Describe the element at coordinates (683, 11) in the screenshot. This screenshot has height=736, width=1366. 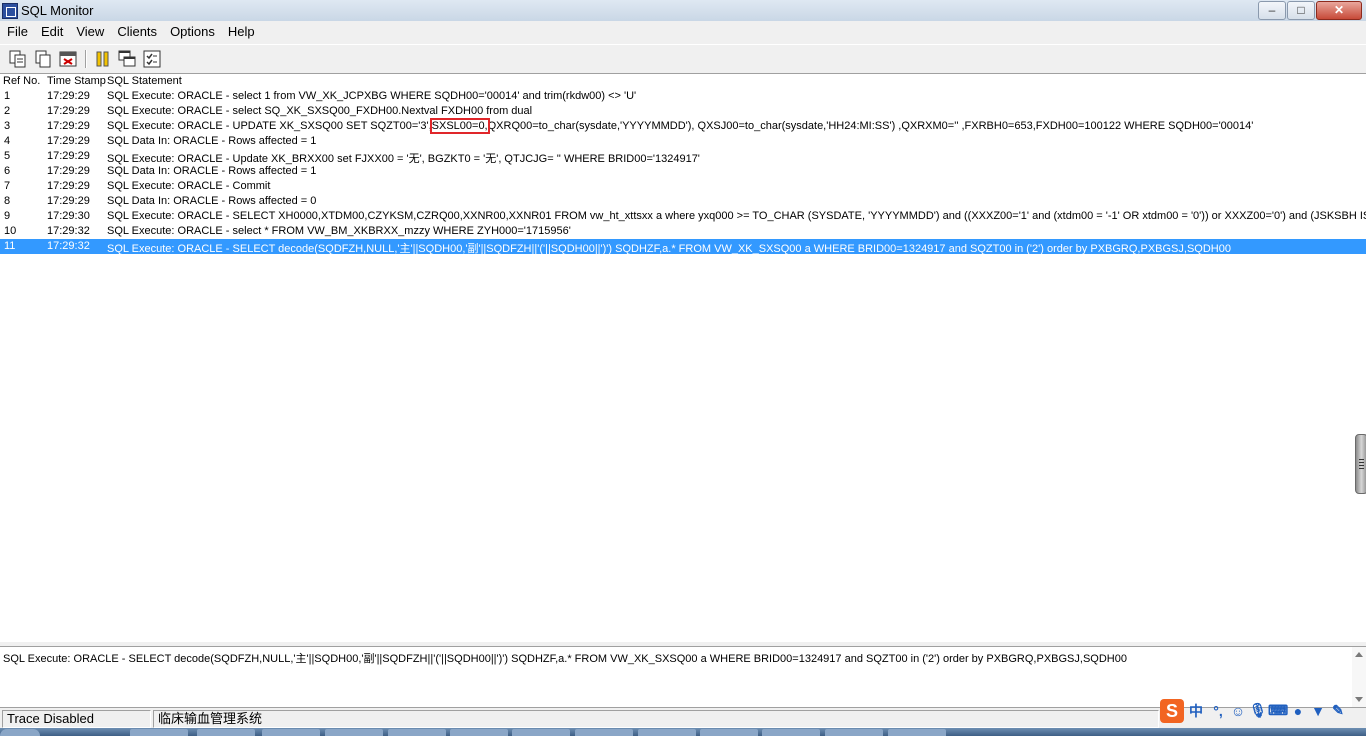
I see `title-bar: SQL Monitor – □ ✕` at that location.